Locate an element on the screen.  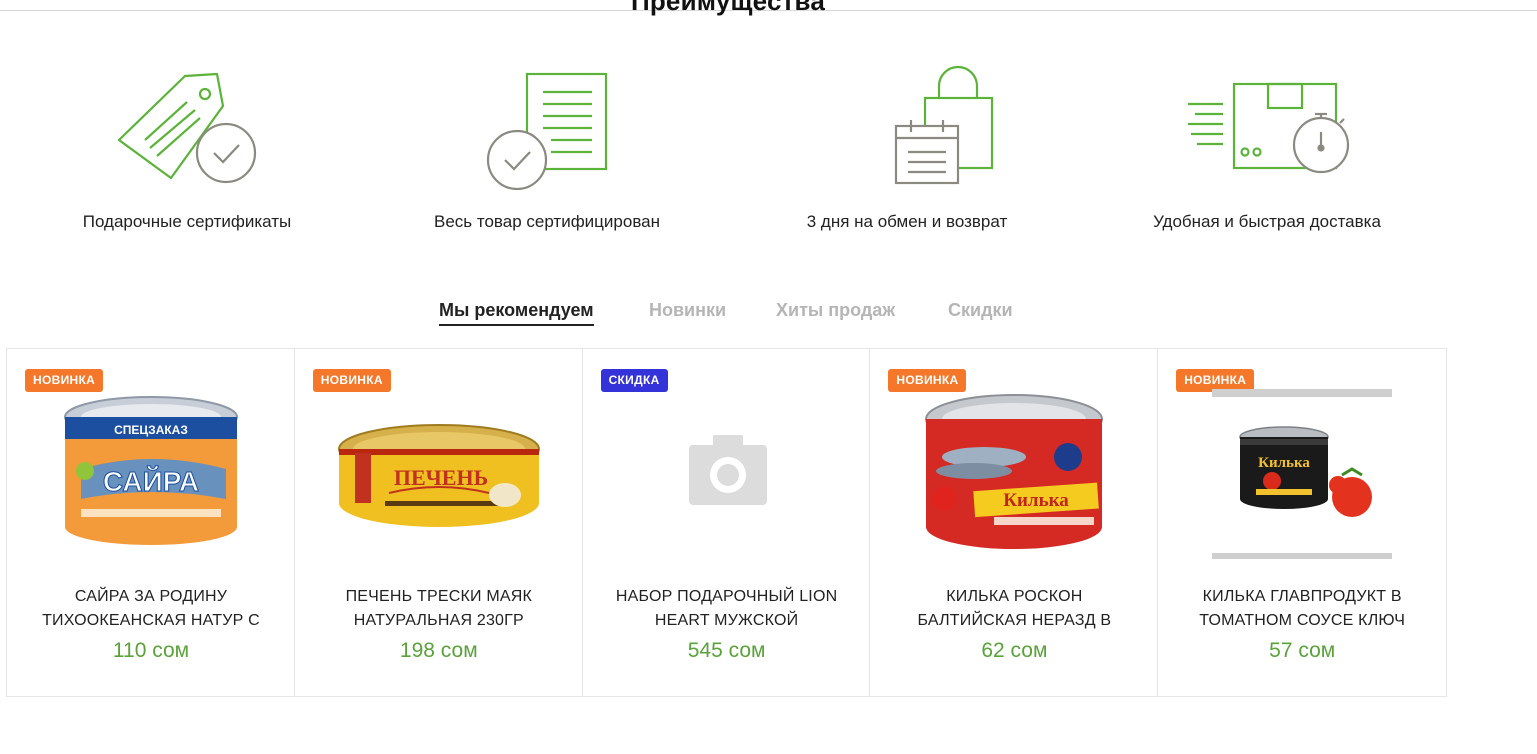
tab-new: Новинки is located at coordinates (687, 310).